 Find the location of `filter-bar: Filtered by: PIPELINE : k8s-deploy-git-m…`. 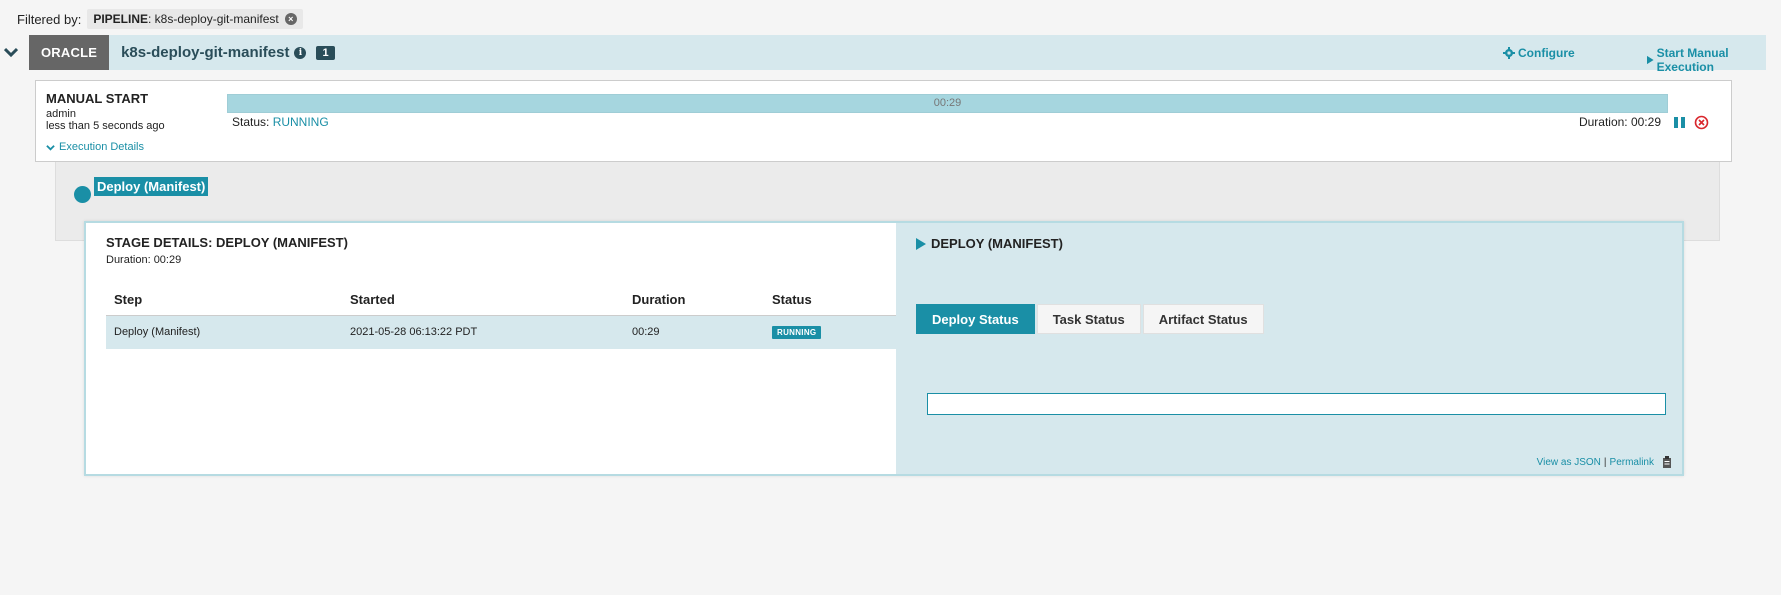

filter-bar: Filtered by: PIPELINE : k8s-deploy-git-m… is located at coordinates (160, 19).